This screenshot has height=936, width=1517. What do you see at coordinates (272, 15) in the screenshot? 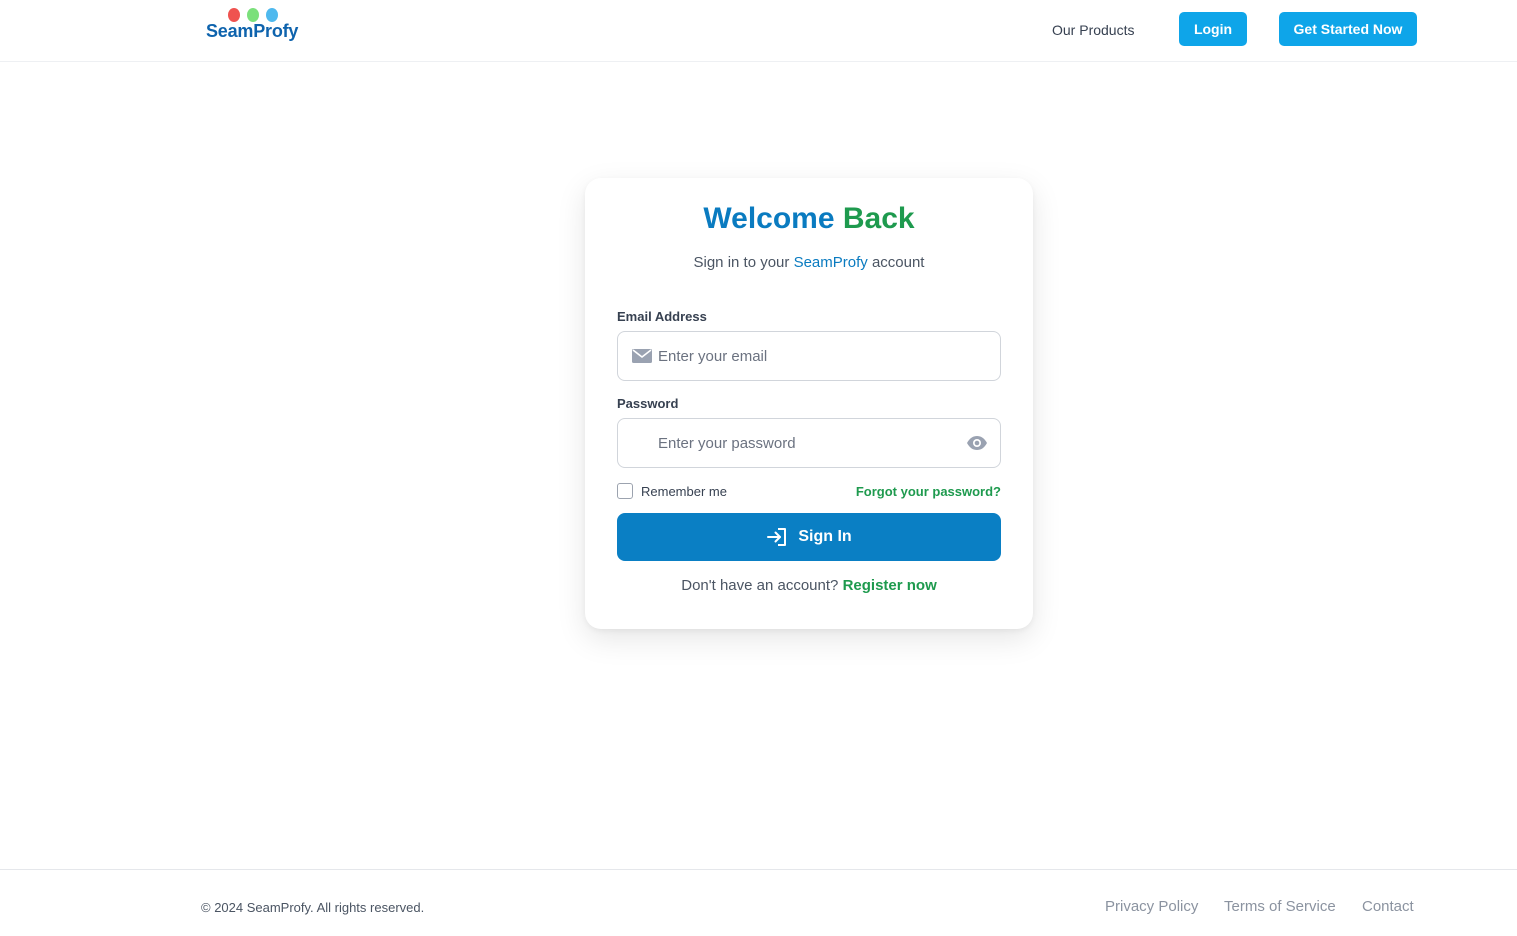
I see `logo-dot-blue` at bounding box center [272, 15].